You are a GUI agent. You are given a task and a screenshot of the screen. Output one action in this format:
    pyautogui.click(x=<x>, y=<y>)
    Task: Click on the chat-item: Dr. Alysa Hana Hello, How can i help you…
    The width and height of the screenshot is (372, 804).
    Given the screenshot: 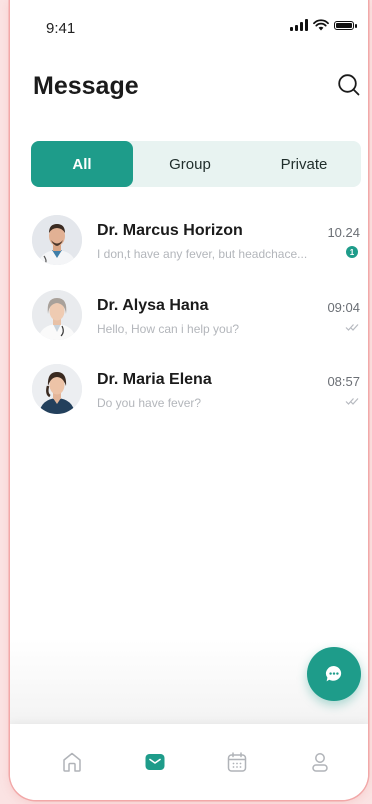 What is the action you would take?
    pyautogui.click(x=197, y=317)
    